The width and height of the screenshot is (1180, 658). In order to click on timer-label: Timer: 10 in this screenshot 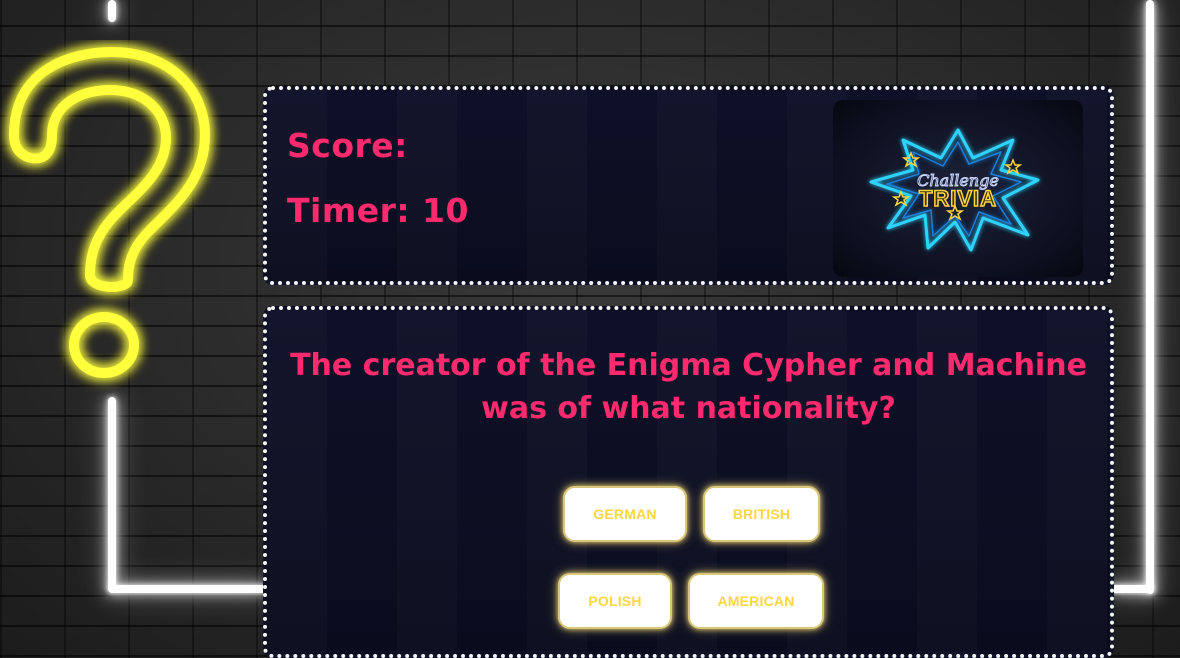, I will do `click(378, 210)`.